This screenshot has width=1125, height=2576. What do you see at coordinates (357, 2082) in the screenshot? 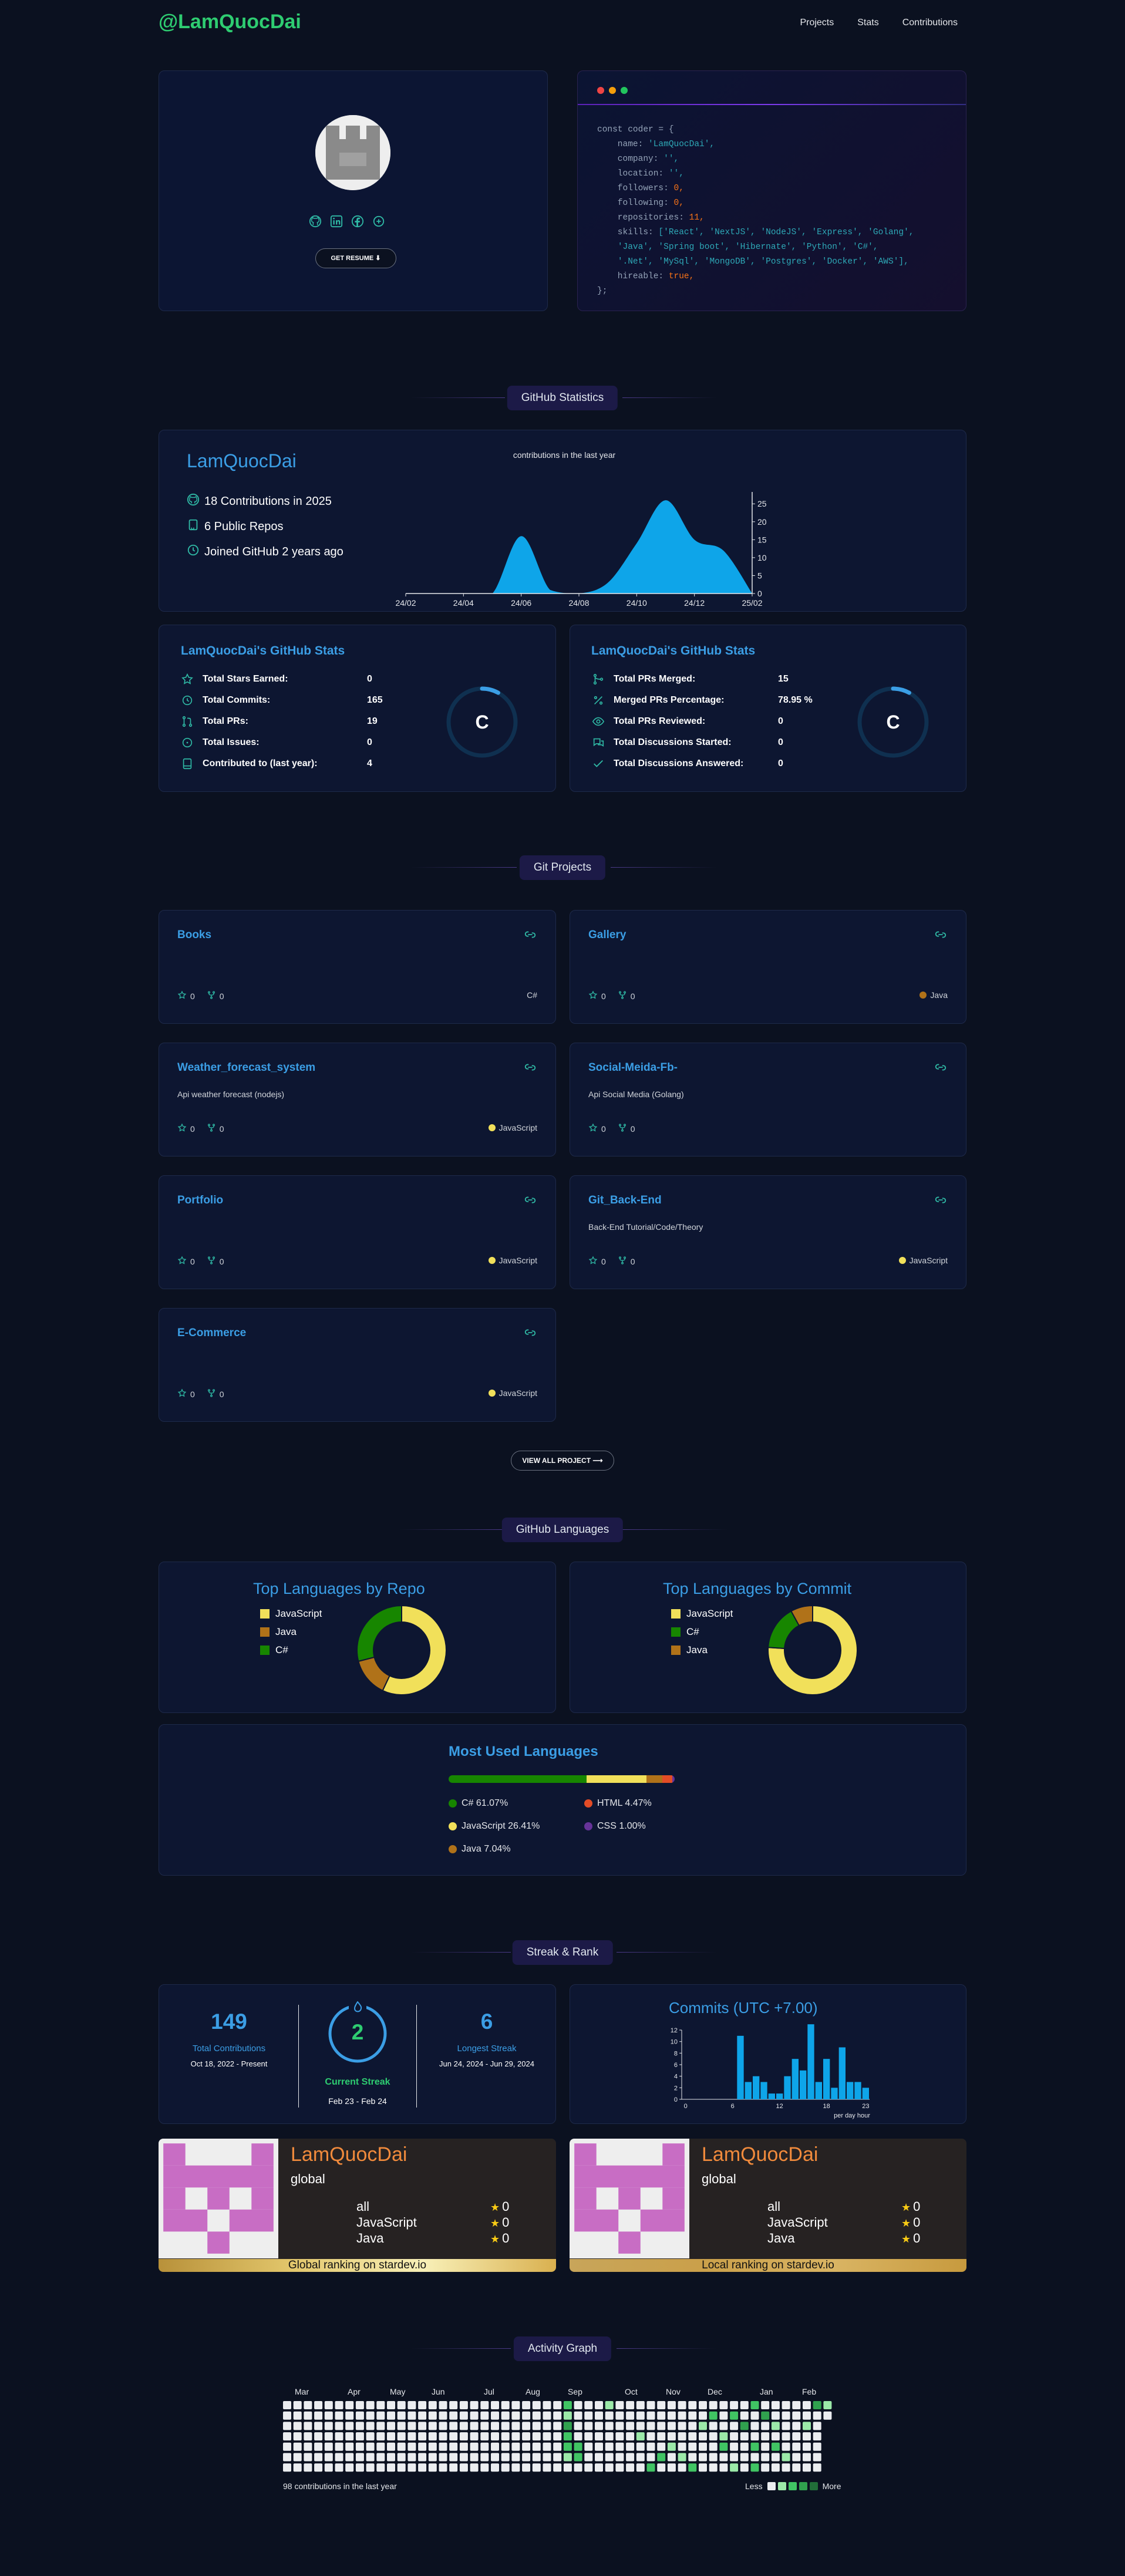
I see `current-streak-label: Current Streak` at bounding box center [357, 2082].